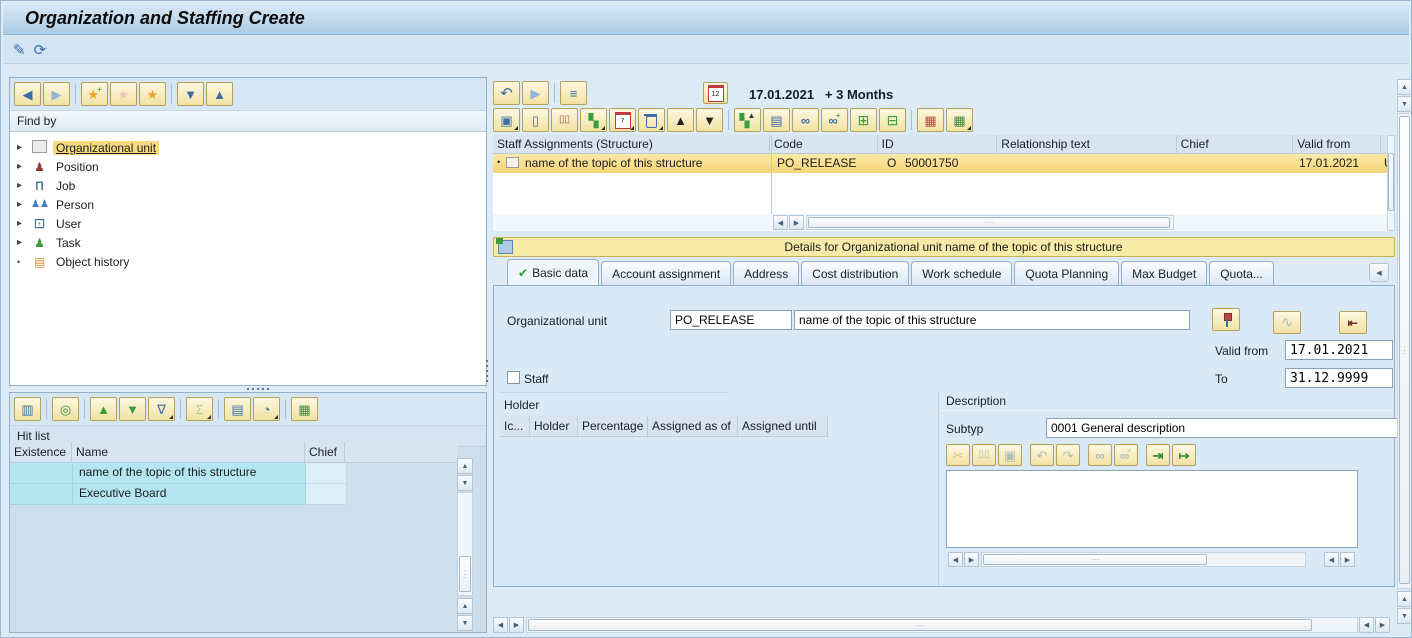 This screenshot has width=1412, height=638. Describe the element at coordinates (680, 120) in the screenshot. I see `move-up-button: ▲` at that location.